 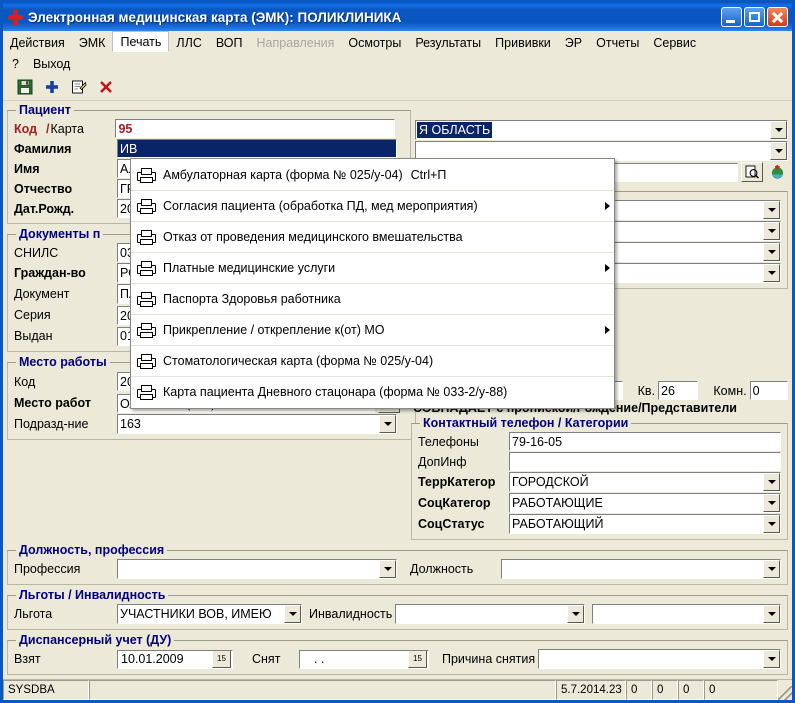 I want to click on save-icon, so click(x=25, y=86).